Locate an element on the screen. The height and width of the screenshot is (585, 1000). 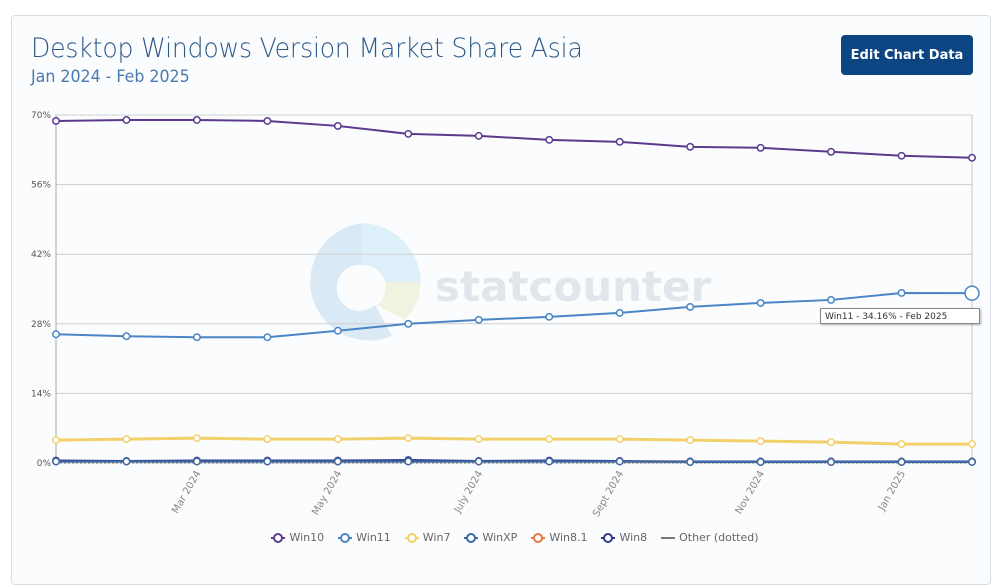
watermark-logo-segment is located at coordinates (399, 301).